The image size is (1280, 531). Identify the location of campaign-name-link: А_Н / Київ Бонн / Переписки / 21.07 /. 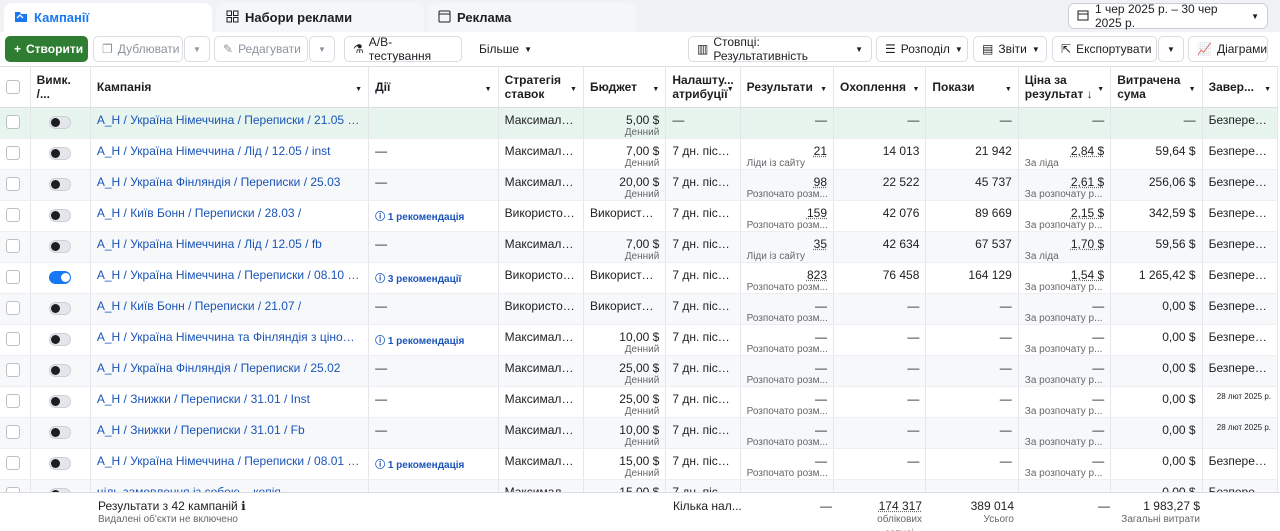
(230, 309).